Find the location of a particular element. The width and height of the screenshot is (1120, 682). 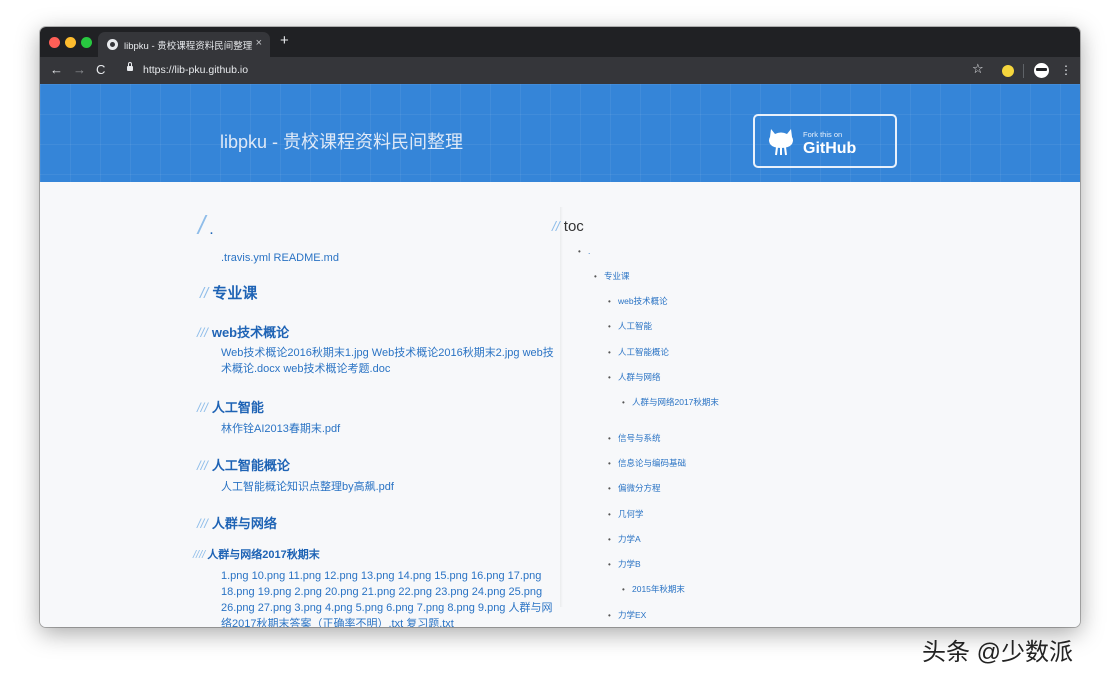

ai-files: 林作铨AI2013春期末.pdf is located at coordinates (280, 429).